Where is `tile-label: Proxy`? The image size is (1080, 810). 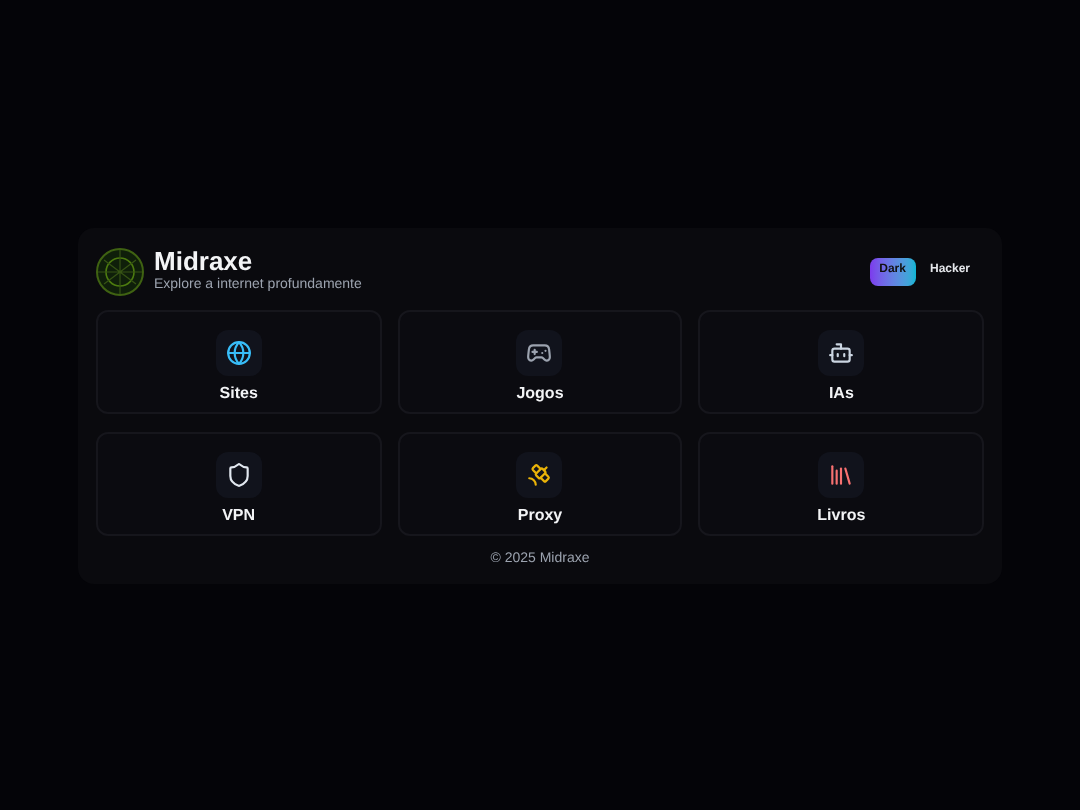
tile-label: Proxy is located at coordinates (540, 515).